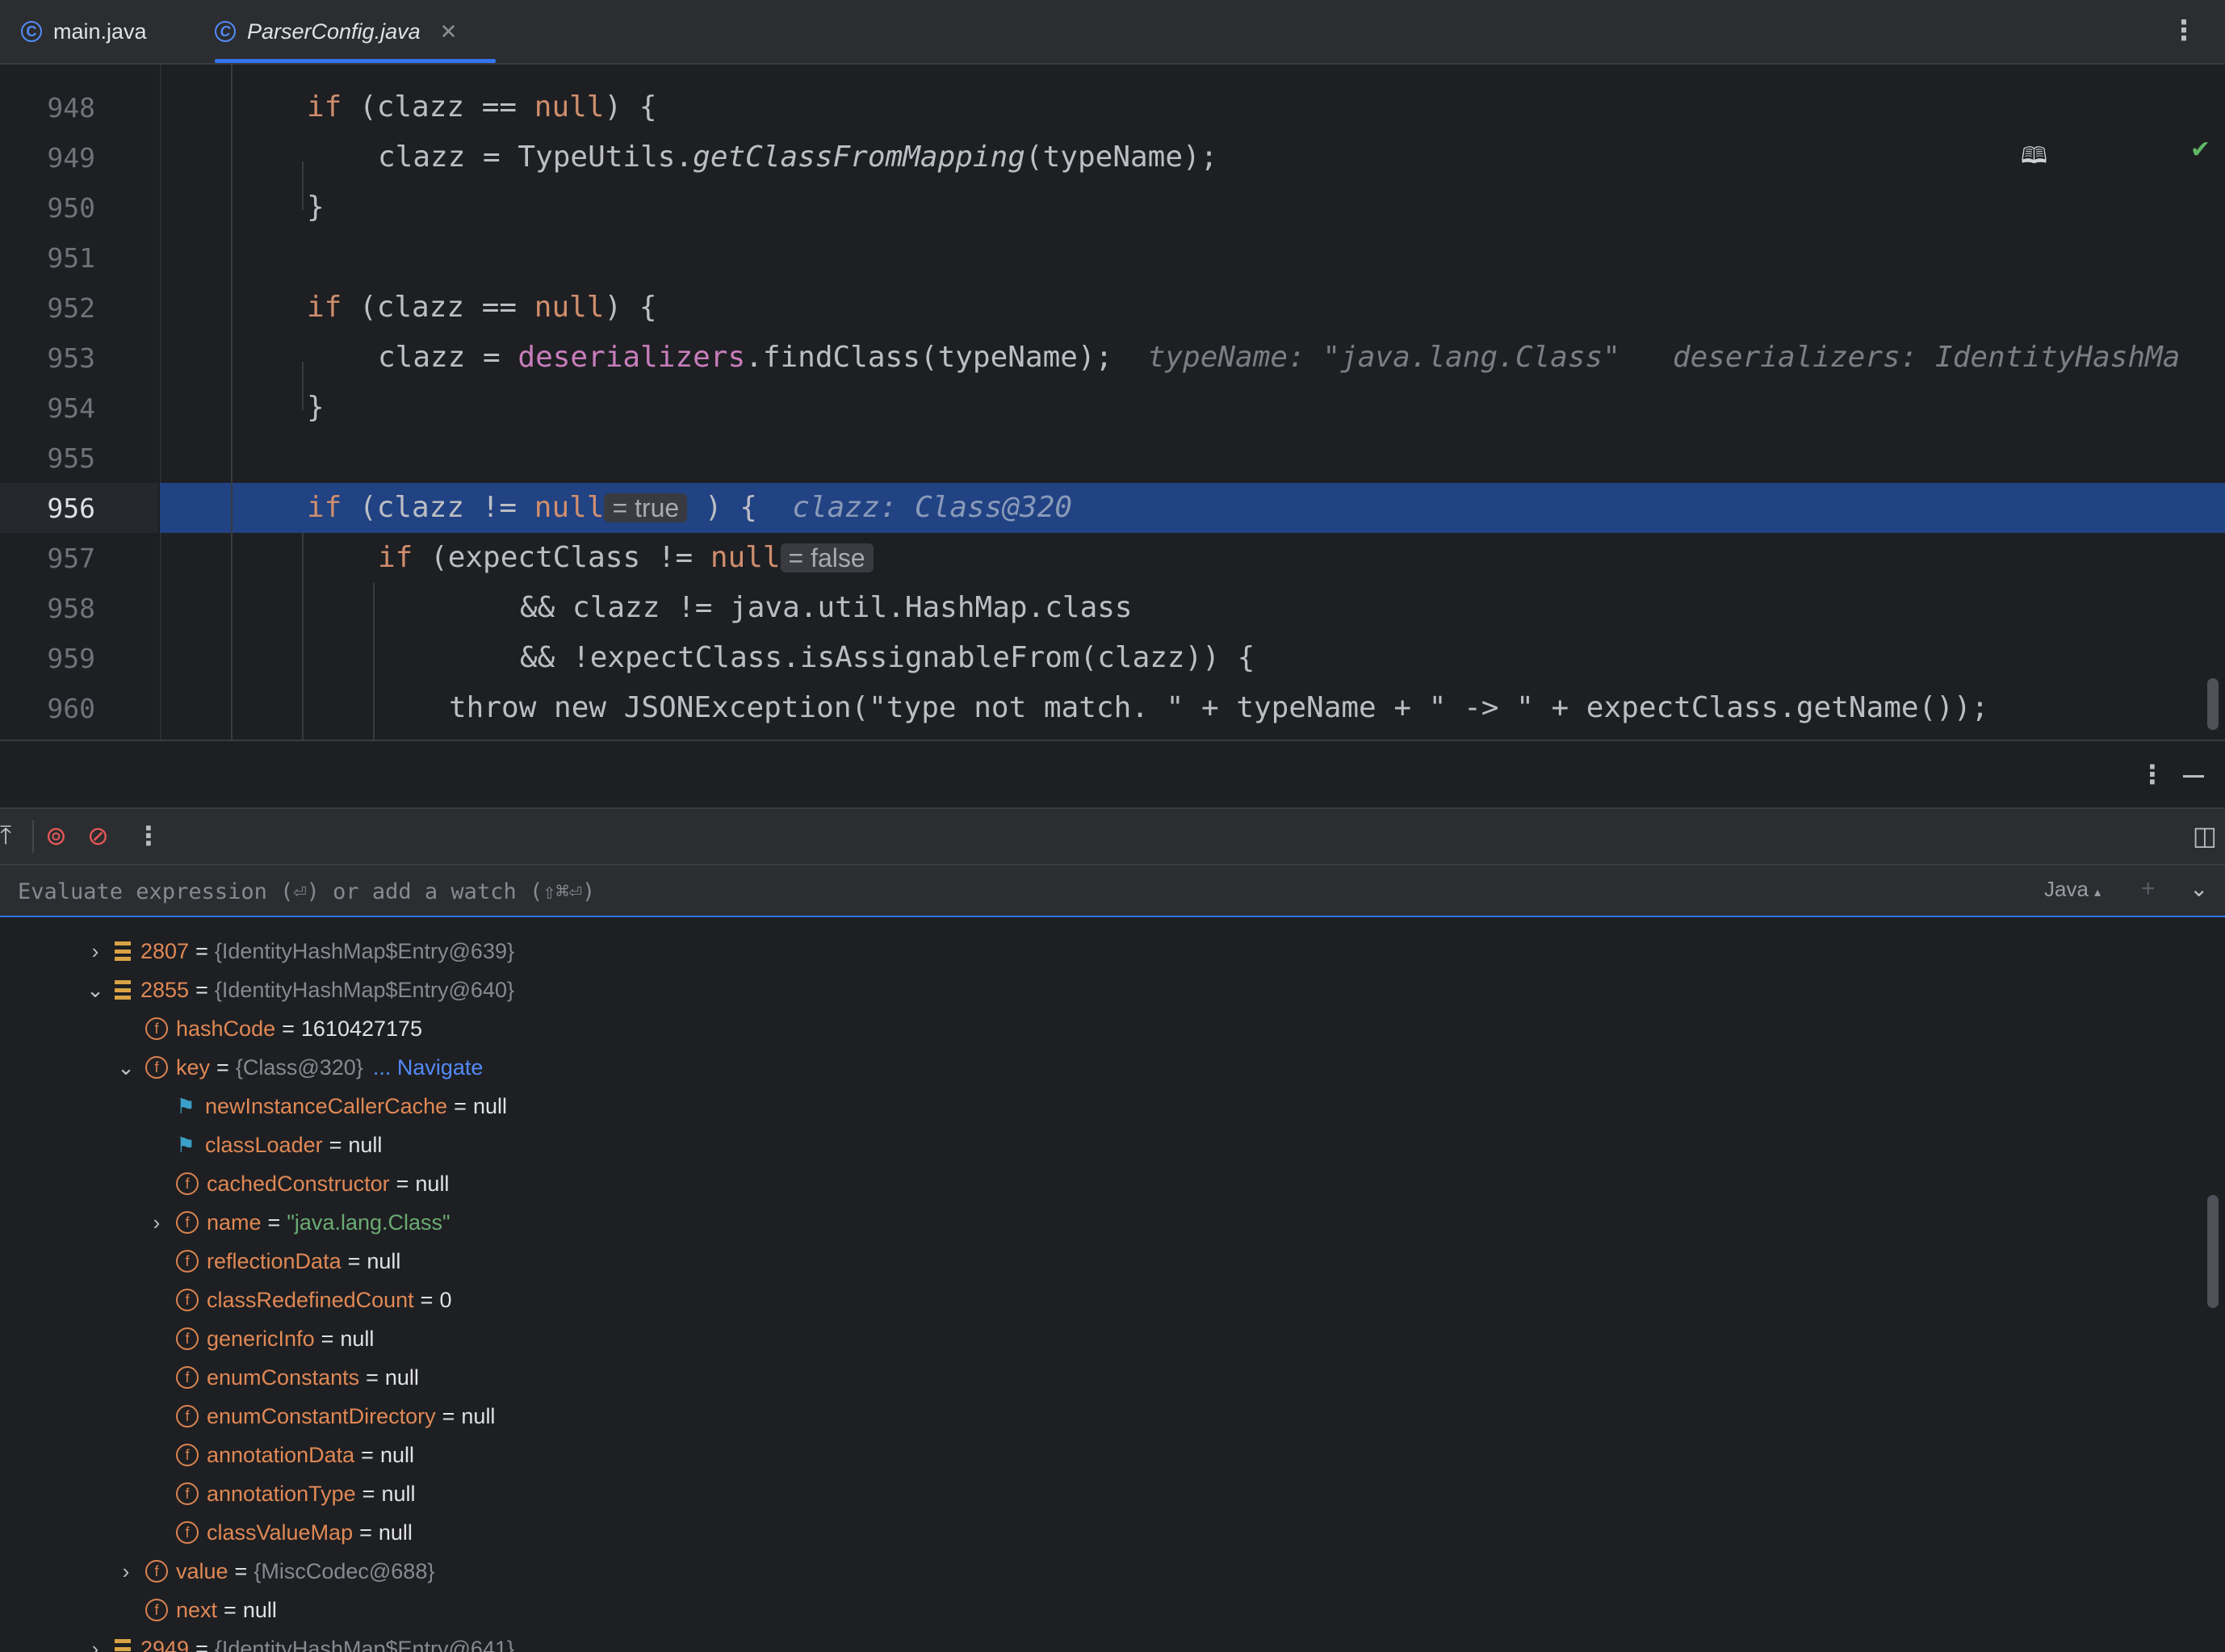 Image resolution: width=2225 pixels, height=1652 pixels. What do you see at coordinates (1926, 357) in the screenshot?
I see `inline-value-hint: deserializers: IdentityHashMa` at bounding box center [1926, 357].